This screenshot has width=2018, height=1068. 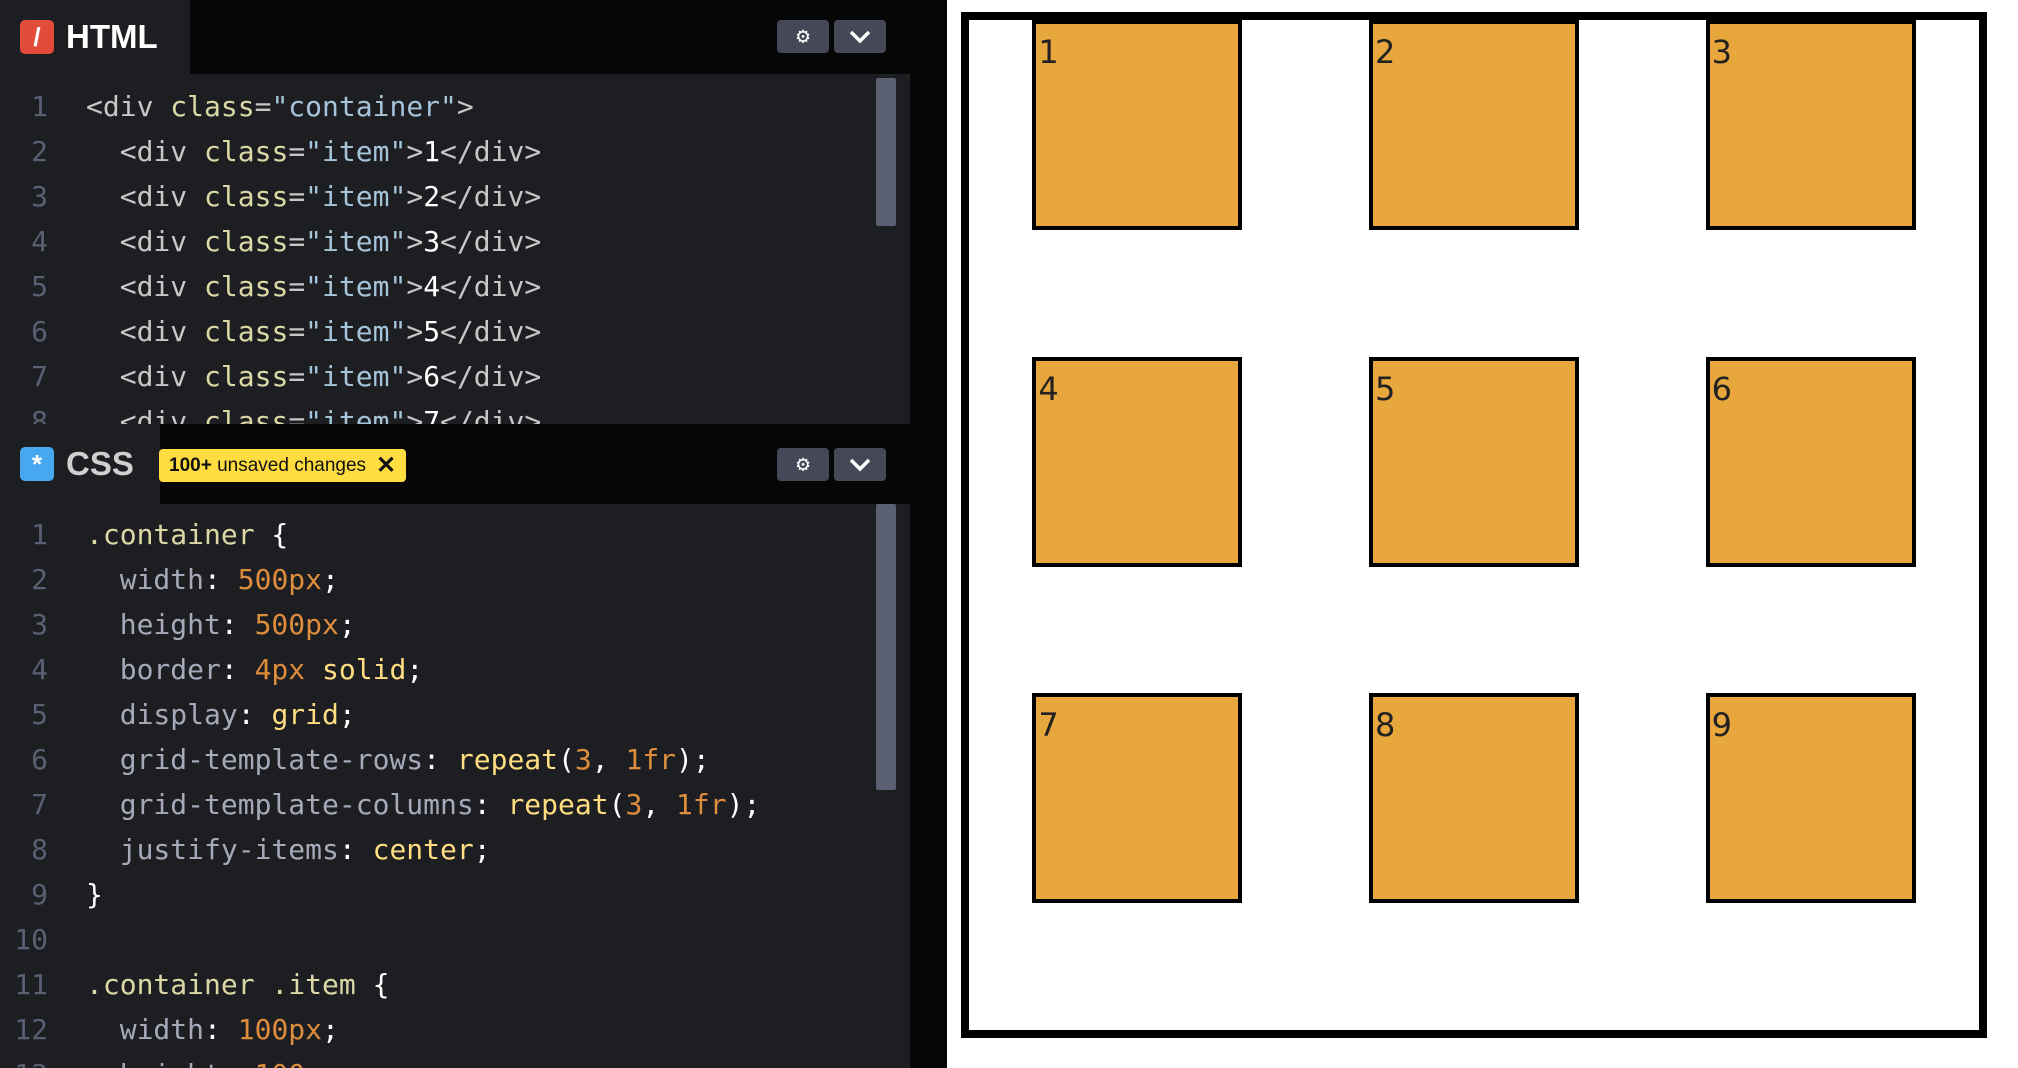 I want to click on grid-item: 3, so click(x=1810, y=125).